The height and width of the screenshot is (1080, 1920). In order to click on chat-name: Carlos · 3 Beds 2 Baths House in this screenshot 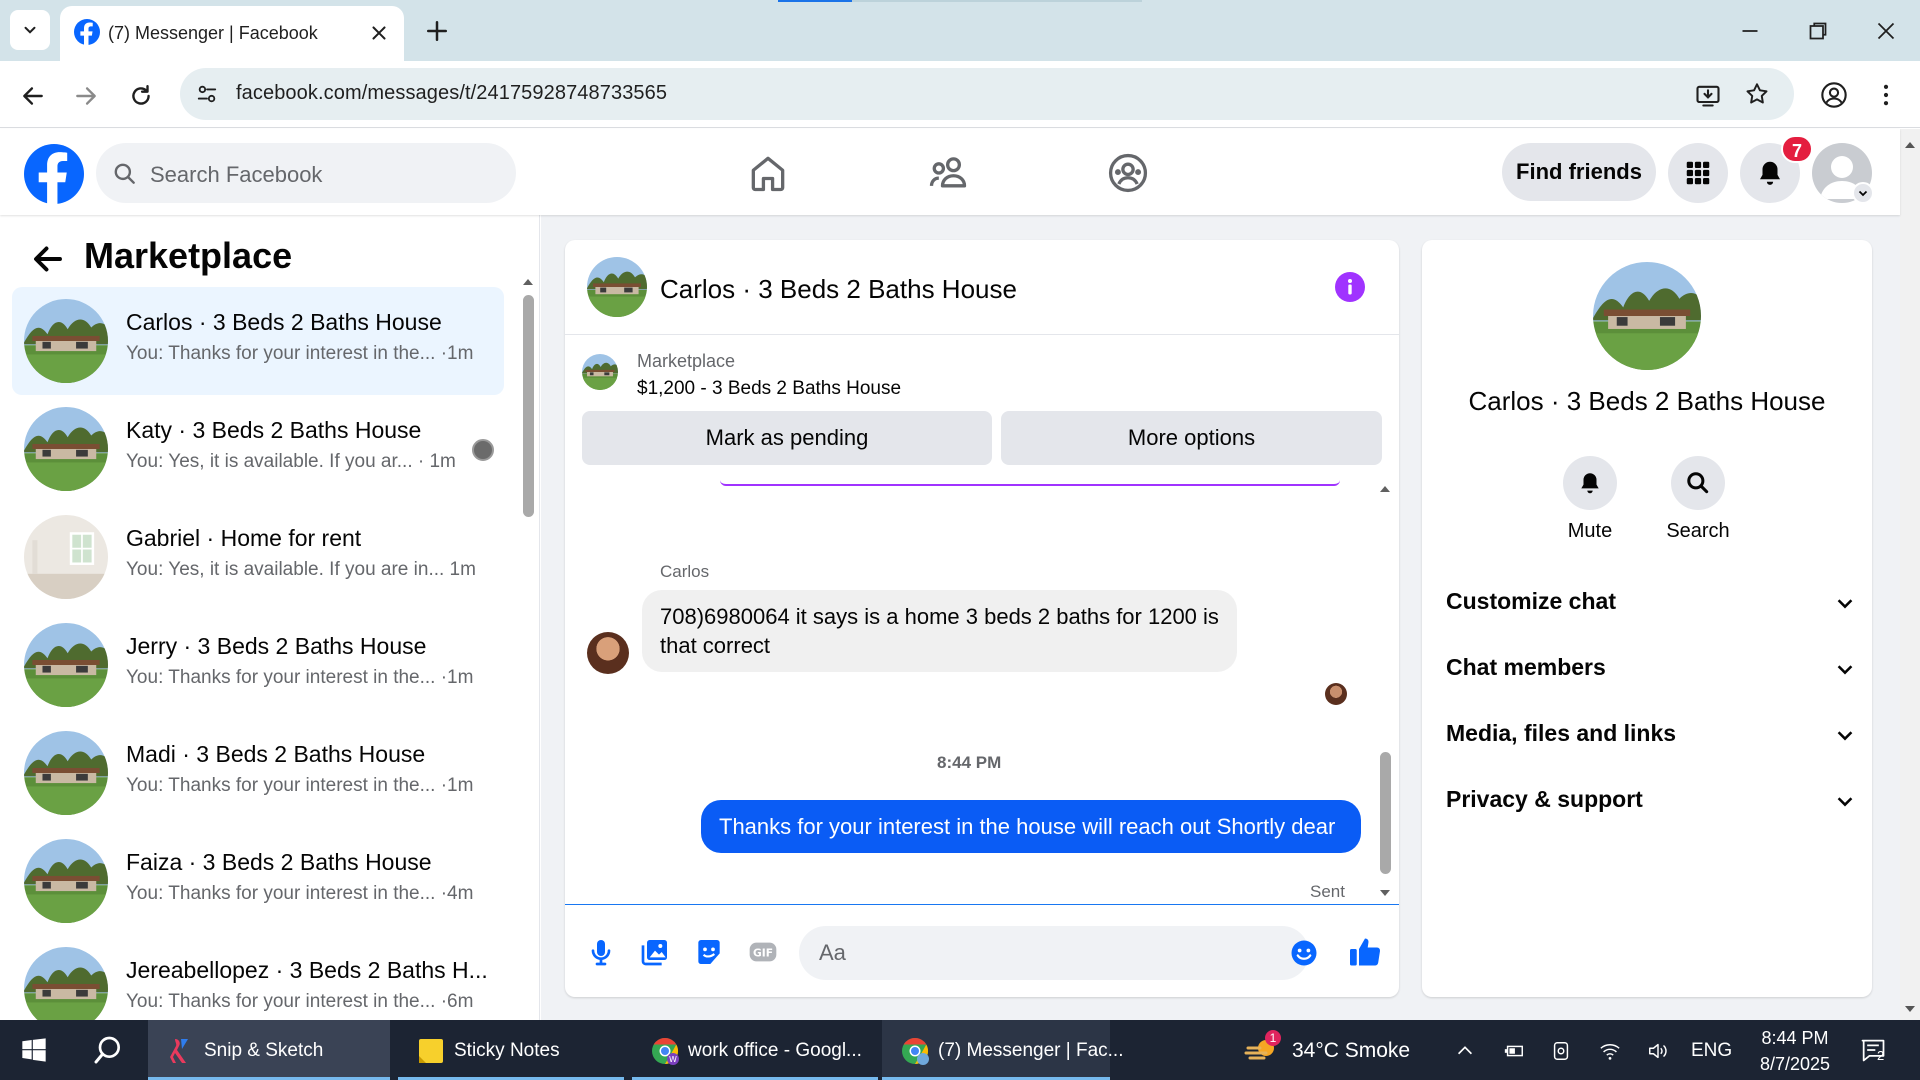, I will do `click(284, 322)`.